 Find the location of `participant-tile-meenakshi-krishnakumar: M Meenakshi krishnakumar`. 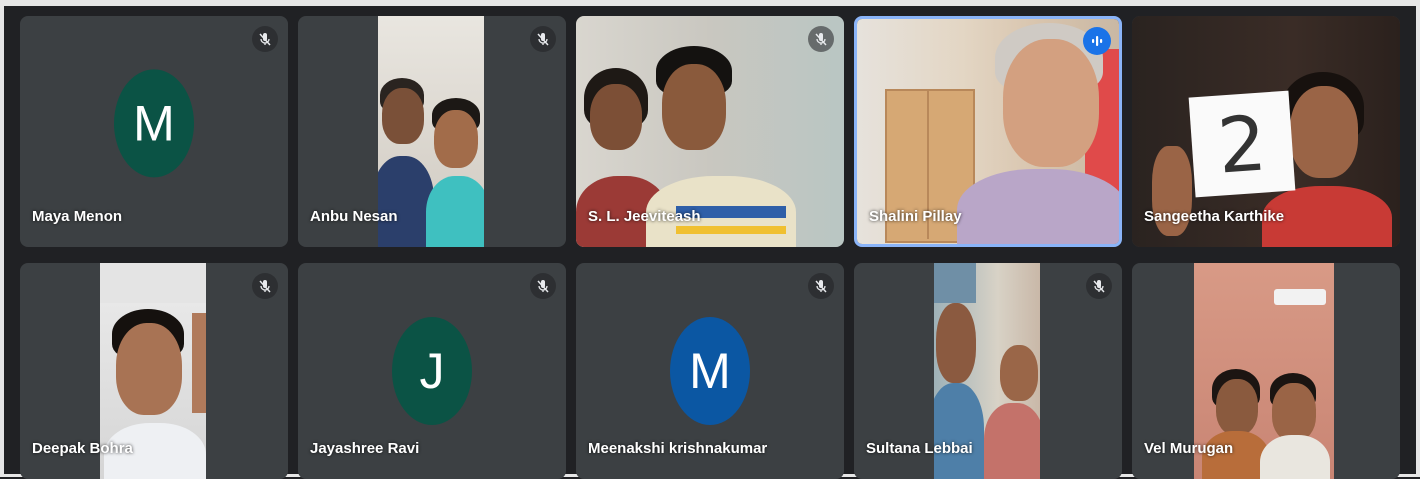

participant-tile-meenakshi-krishnakumar: M Meenakshi krishnakumar is located at coordinates (710, 371).